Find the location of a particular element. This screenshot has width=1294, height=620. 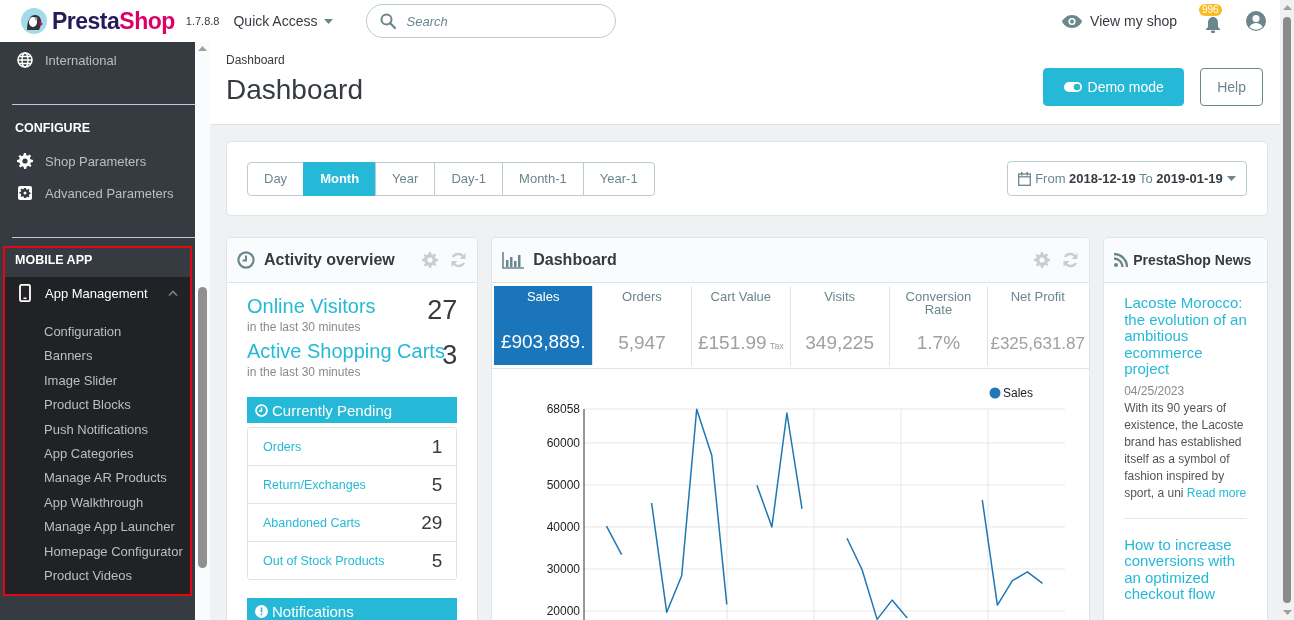

date-range-button: From 2018-12-19 To 2019-01-19 is located at coordinates (1127, 178).